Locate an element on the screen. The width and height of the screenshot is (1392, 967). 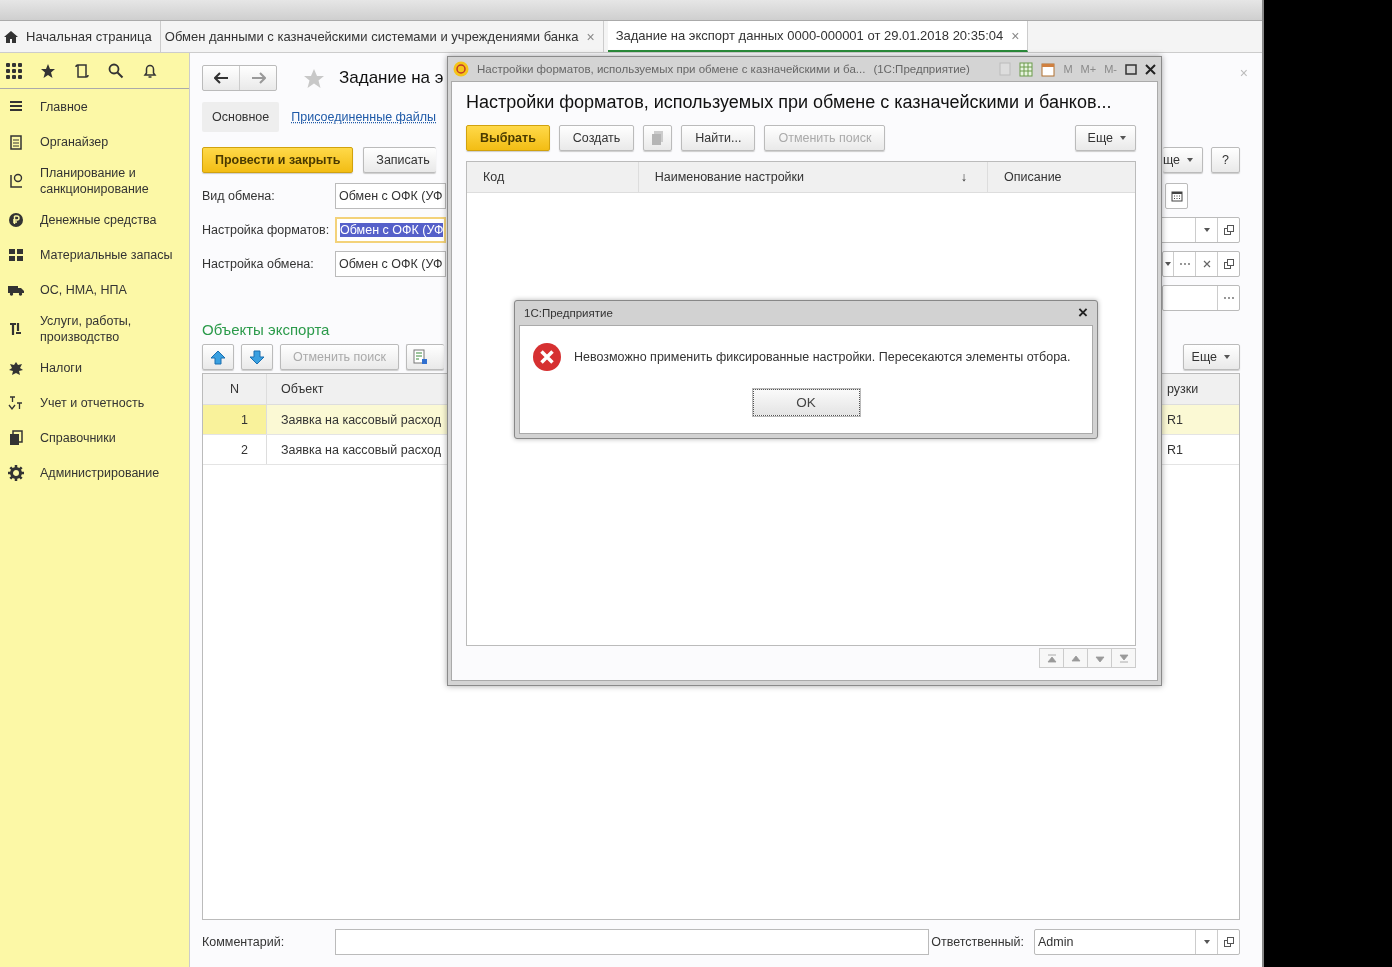
sidebar-item-label: Справочники is located at coordinates (78, 437).